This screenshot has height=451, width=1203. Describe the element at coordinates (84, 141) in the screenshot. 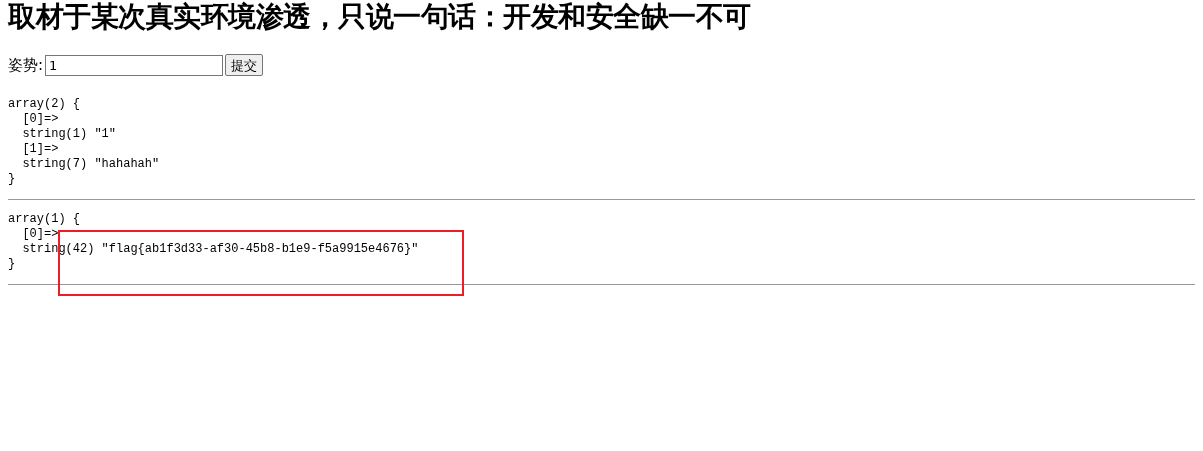

I see `var-dump-output: array(2) { [0]=> string(1) "1" [1]=> string(7) "hahahah" }` at that location.